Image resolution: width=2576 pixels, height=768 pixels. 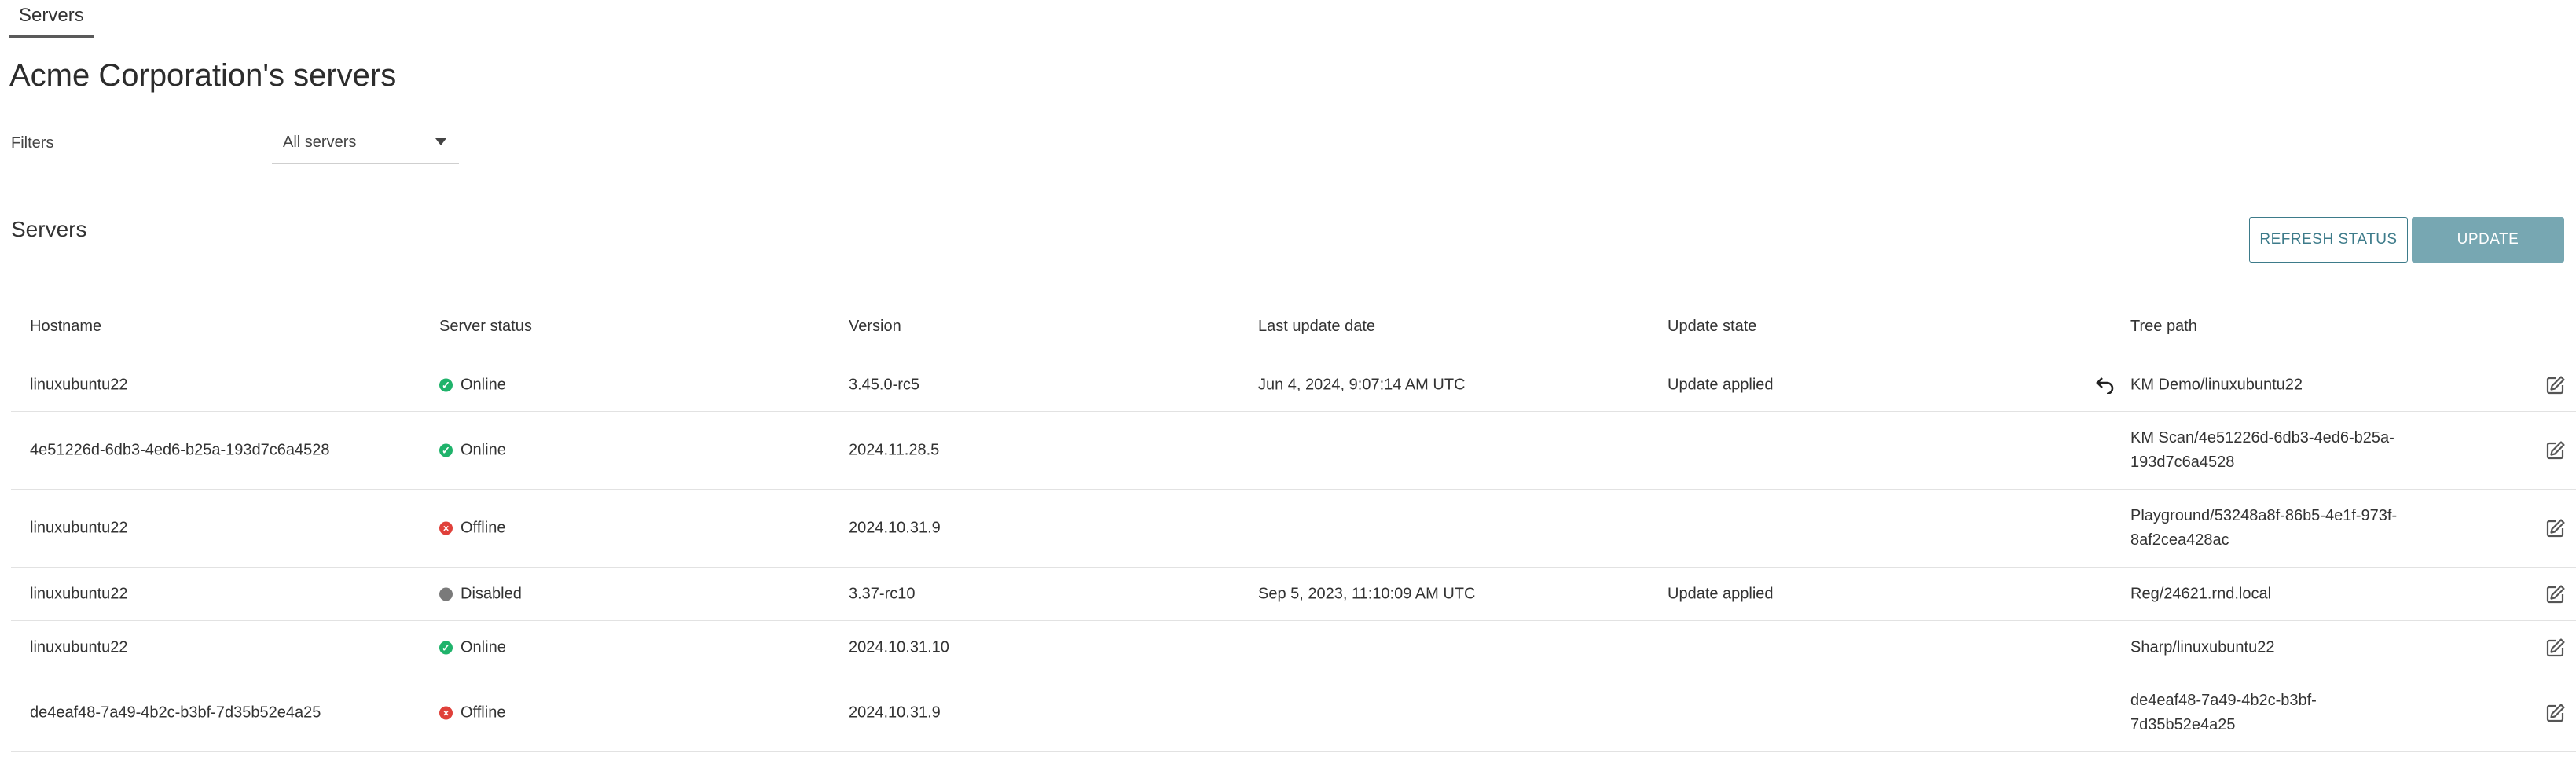 What do you see at coordinates (491, 593) in the screenshot?
I see `status-label: Disabled` at bounding box center [491, 593].